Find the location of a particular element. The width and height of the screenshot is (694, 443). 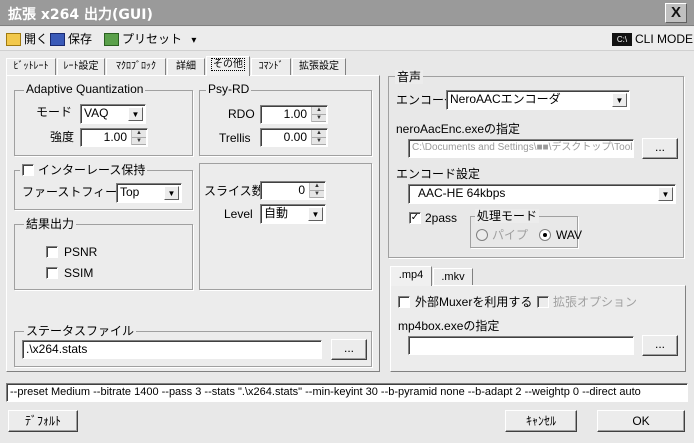

audio-encoder-value: NeroAACエンコーダ is located at coordinates (505, 99).